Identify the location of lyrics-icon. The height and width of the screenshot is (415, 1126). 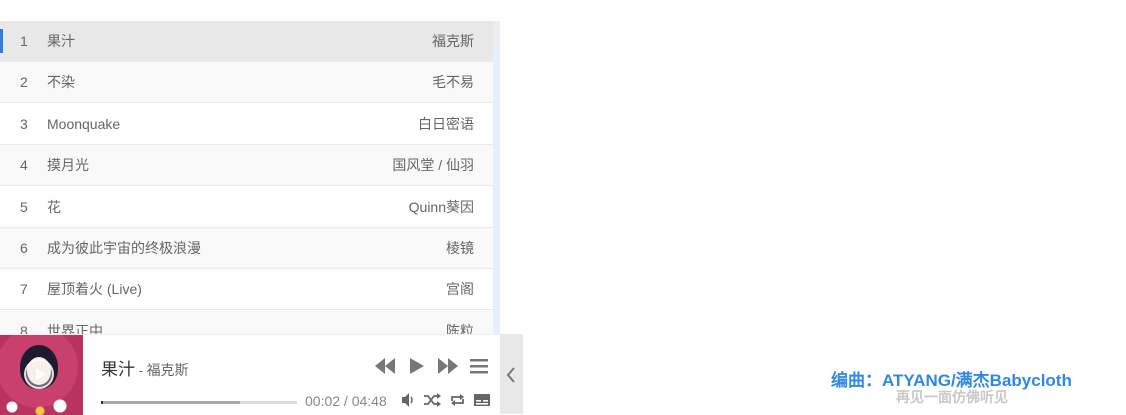
(482, 400).